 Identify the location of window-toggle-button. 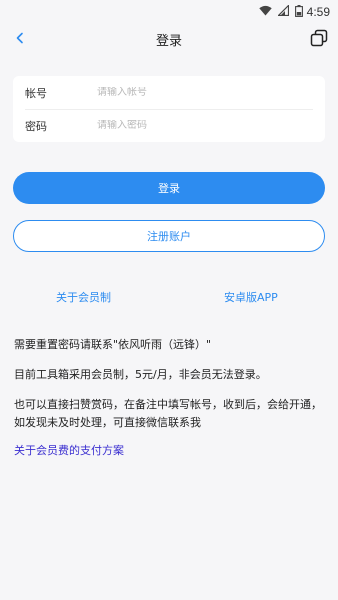
(319, 38).